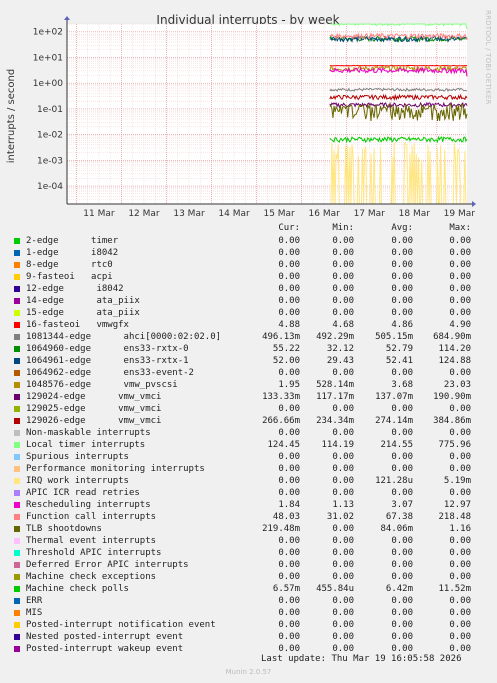 This screenshot has height=683, width=497. I want to click on last-update: Last update: Thu Mar 19 16:05:58 2026, so click(361, 659).